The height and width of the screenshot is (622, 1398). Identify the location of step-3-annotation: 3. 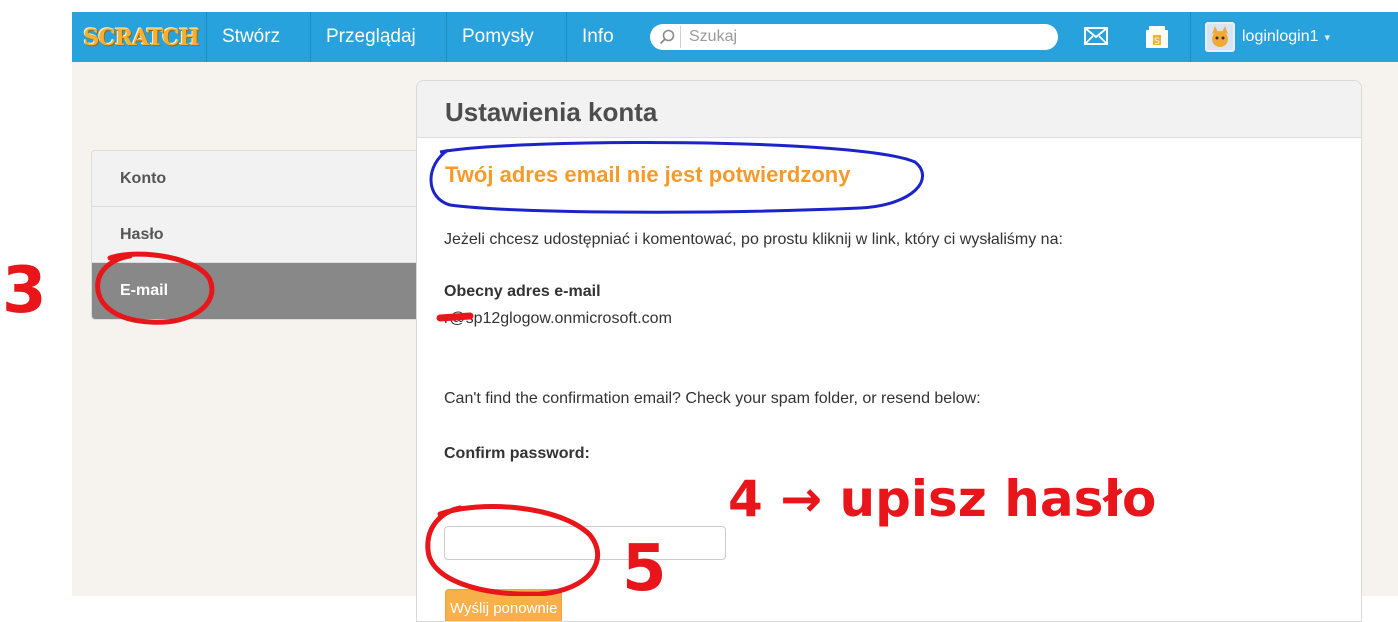
(24, 291).